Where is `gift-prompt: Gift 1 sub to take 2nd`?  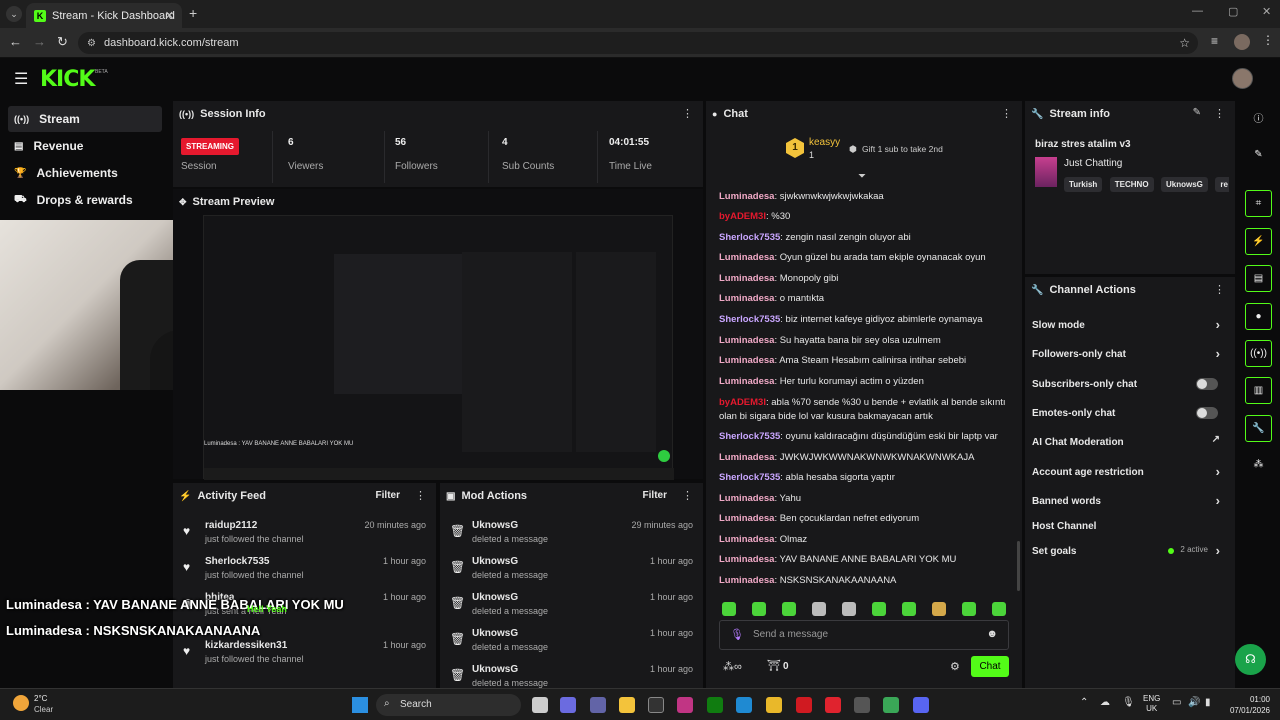 gift-prompt: Gift 1 sub to take 2nd is located at coordinates (902, 149).